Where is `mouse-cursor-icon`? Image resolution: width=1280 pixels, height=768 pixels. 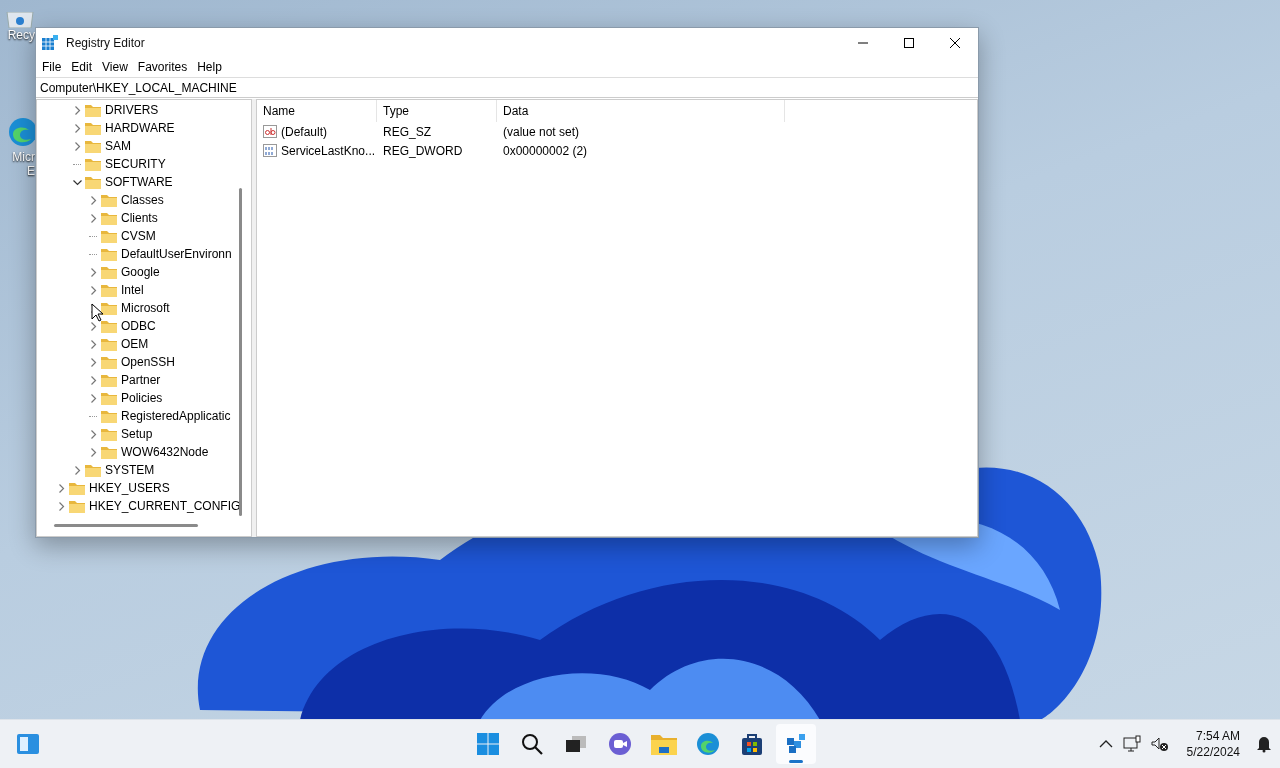 mouse-cursor-icon is located at coordinates (97, 312).